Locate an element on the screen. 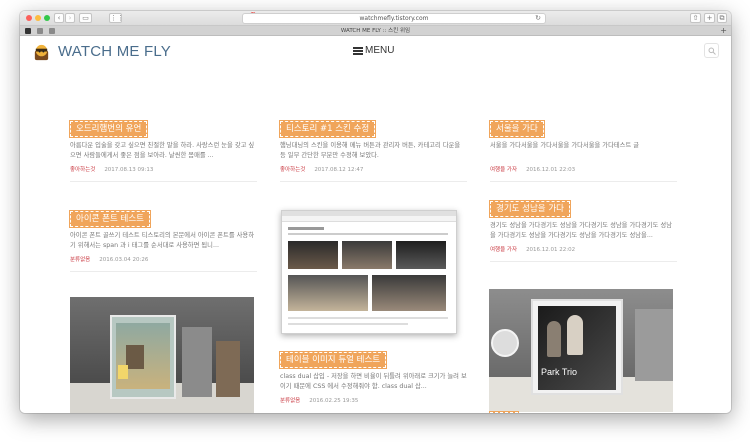 The image size is (750, 442). menu-label: MENU is located at coordinates (380, 50).